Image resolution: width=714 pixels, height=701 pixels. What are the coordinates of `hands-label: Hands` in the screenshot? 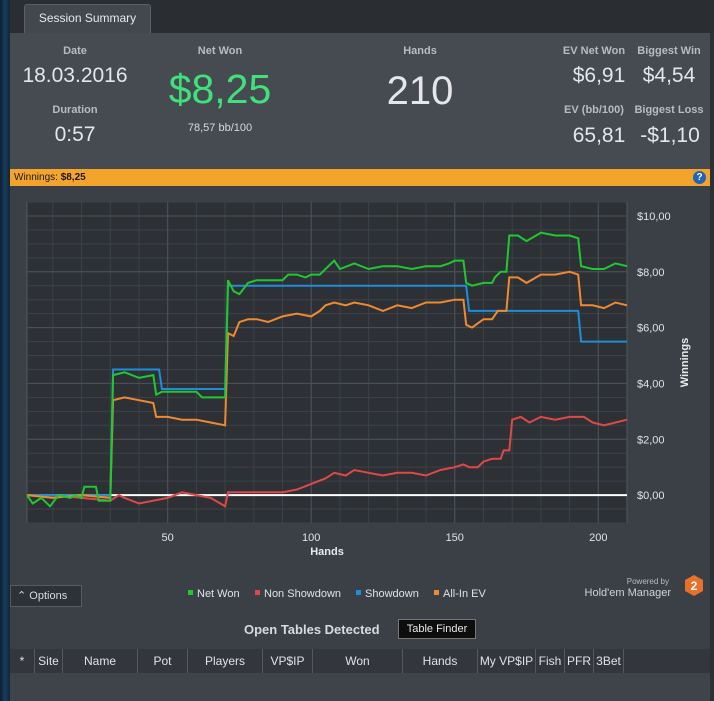 It's located at (420, 51).